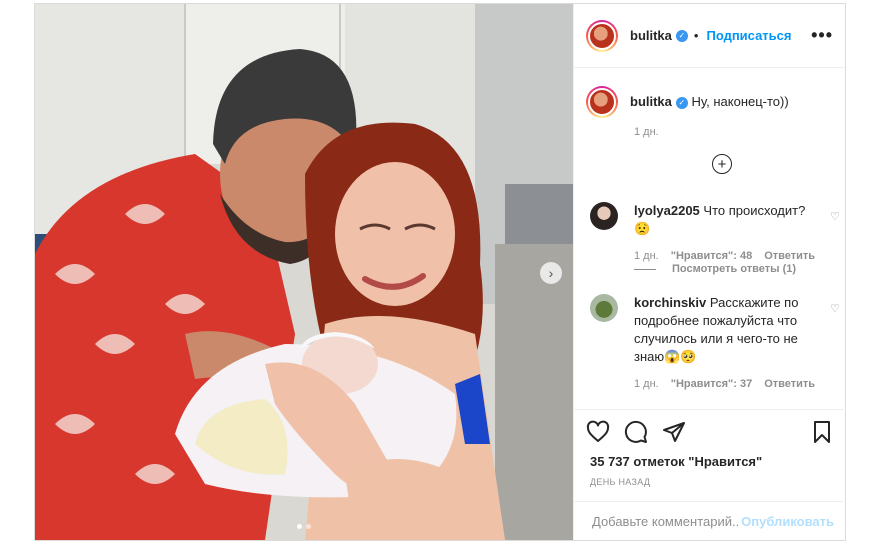  What do you see at coordinates (667, 210) in the screenshot?
I see `comment-username: lyolya2205` at bounding box center [667, 210].